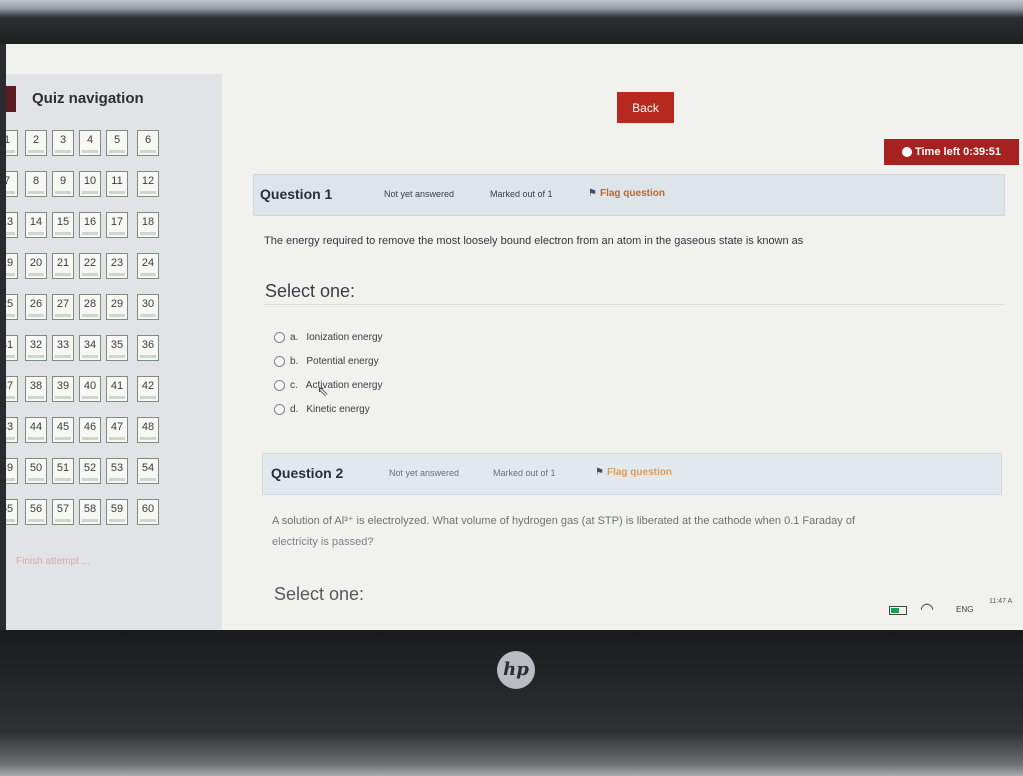 The width and height of the screenshot is (1023, 776). I want to click on question-nav-button: 4, so click(90, 143).